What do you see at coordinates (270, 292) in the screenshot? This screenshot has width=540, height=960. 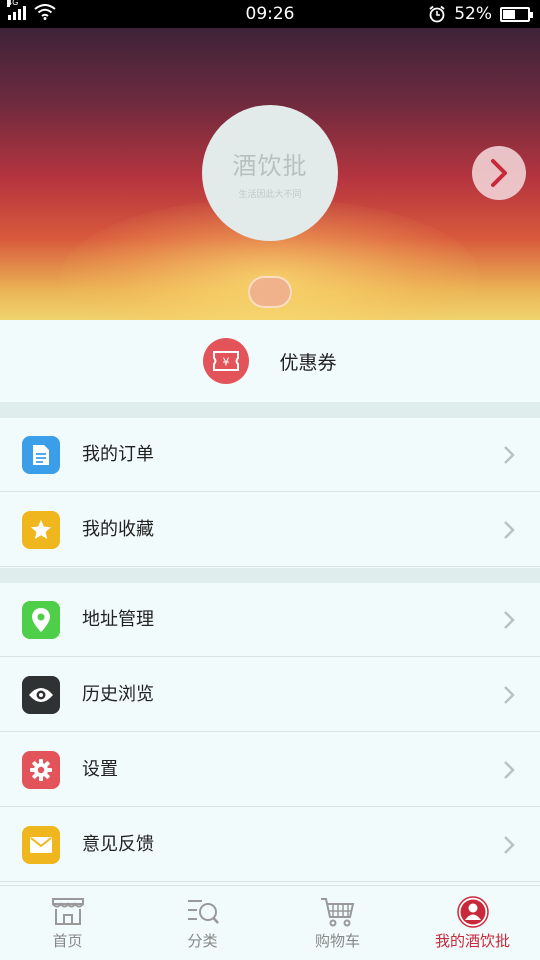 I see `carousel-indicator` at bounding box center [270, 292].